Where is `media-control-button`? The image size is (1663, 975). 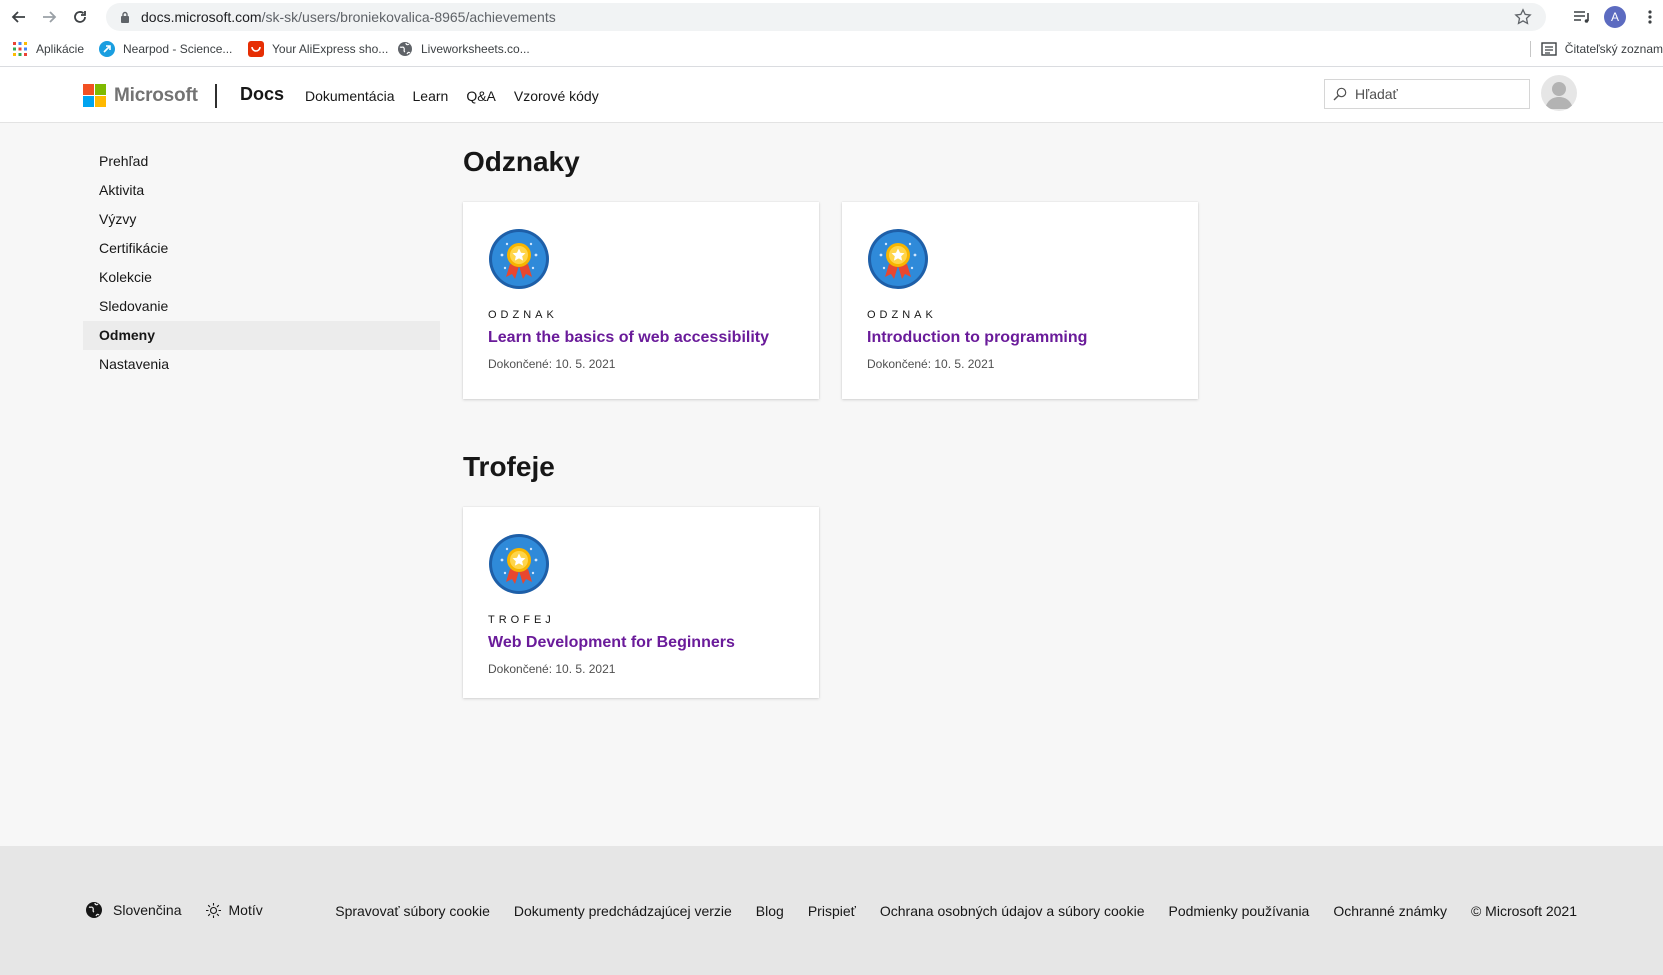 media-control-button is located at coordinates (1582, 17).